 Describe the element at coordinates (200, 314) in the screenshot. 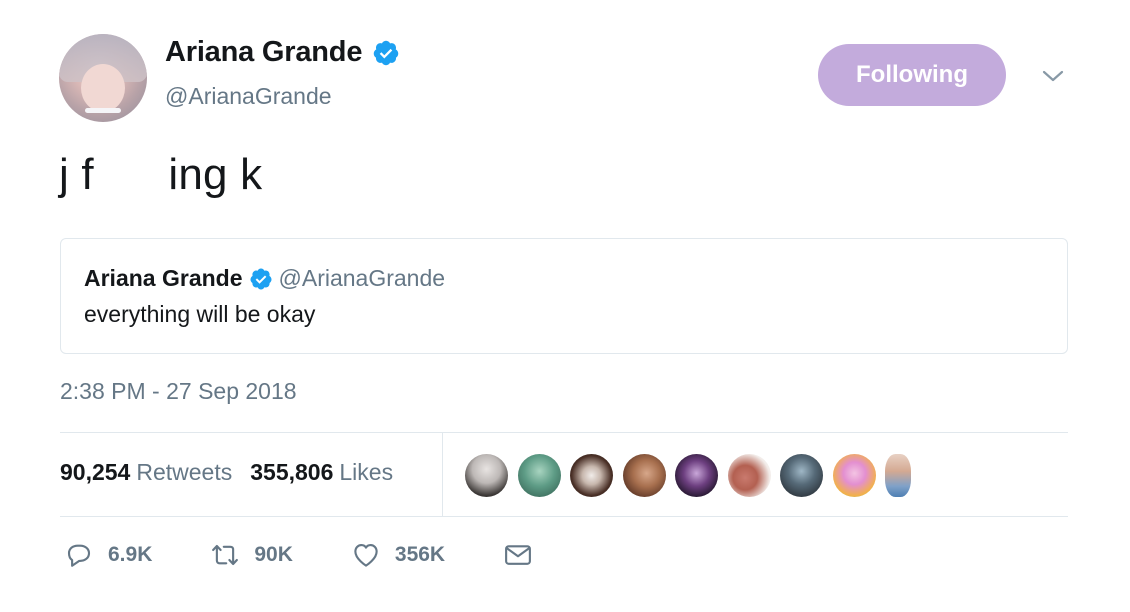

I see `quoted-tweet-text: everything will be okay` at that location.